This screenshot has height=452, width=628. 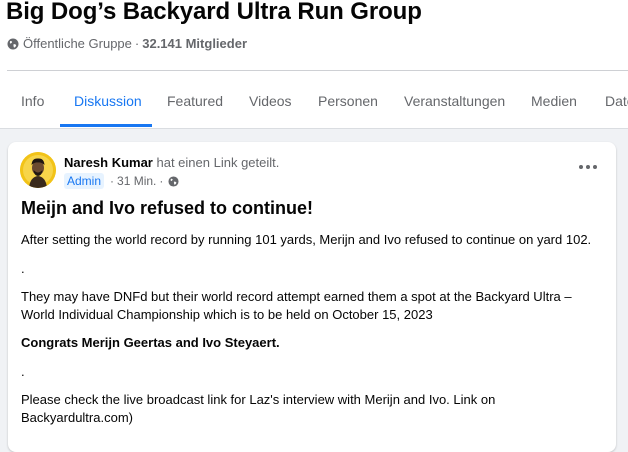 I want to click on post-title: Meijn and Ivo refused to continue!, so click(x=167, y=208).